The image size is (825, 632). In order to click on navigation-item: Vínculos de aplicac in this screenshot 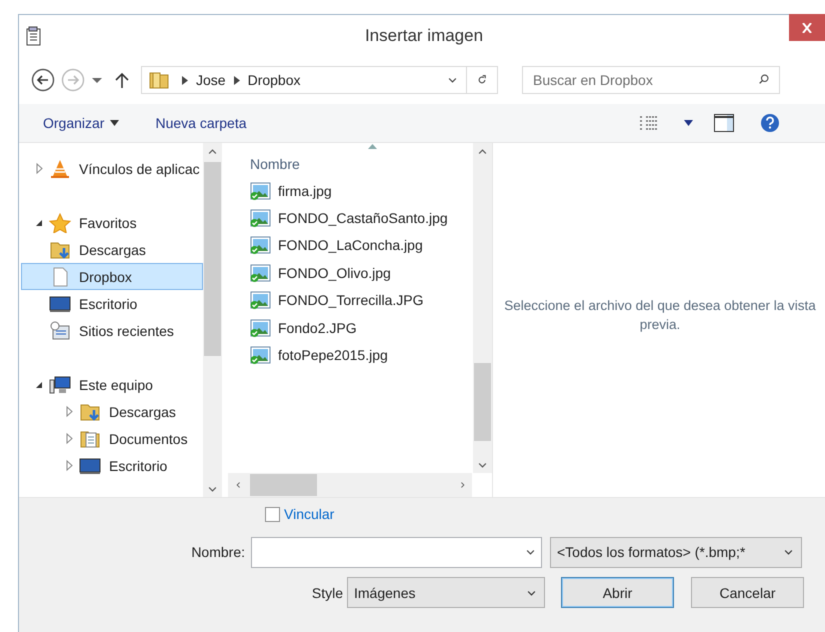, I will do `click(112, 168)`.